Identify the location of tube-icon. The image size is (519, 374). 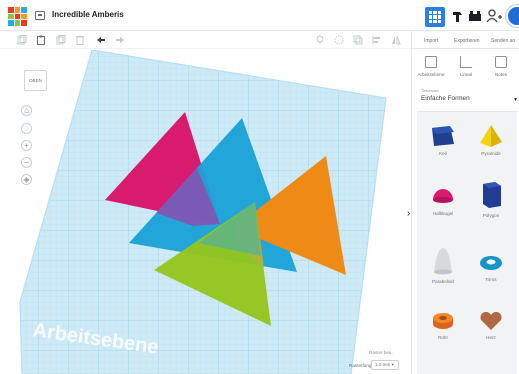
(443, 321).